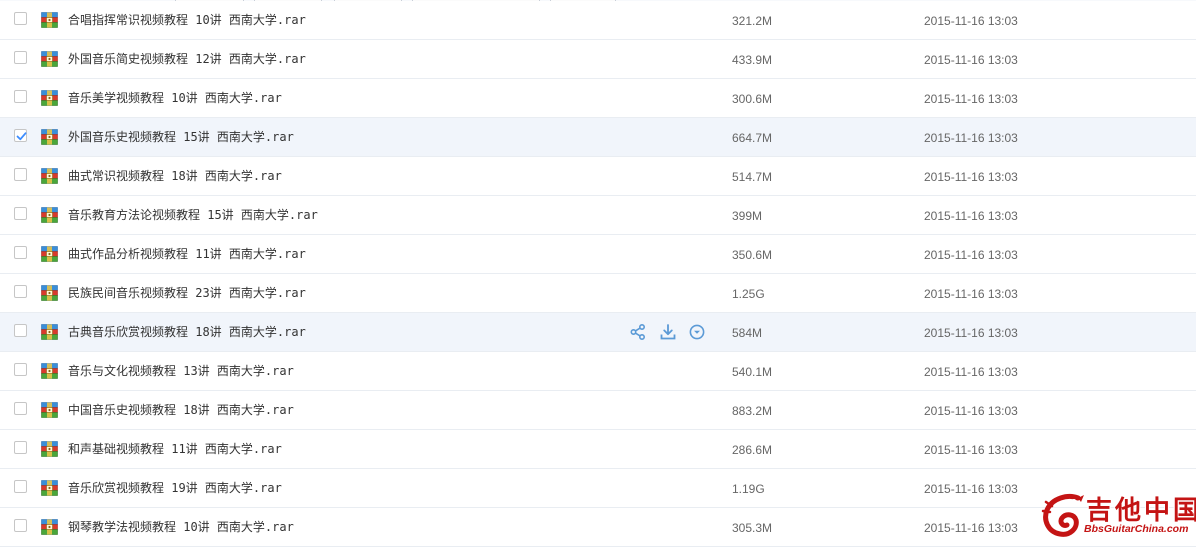 The width and height of the screenshot is (1196, 547). I want to click on share-icon, so click(638, 332).